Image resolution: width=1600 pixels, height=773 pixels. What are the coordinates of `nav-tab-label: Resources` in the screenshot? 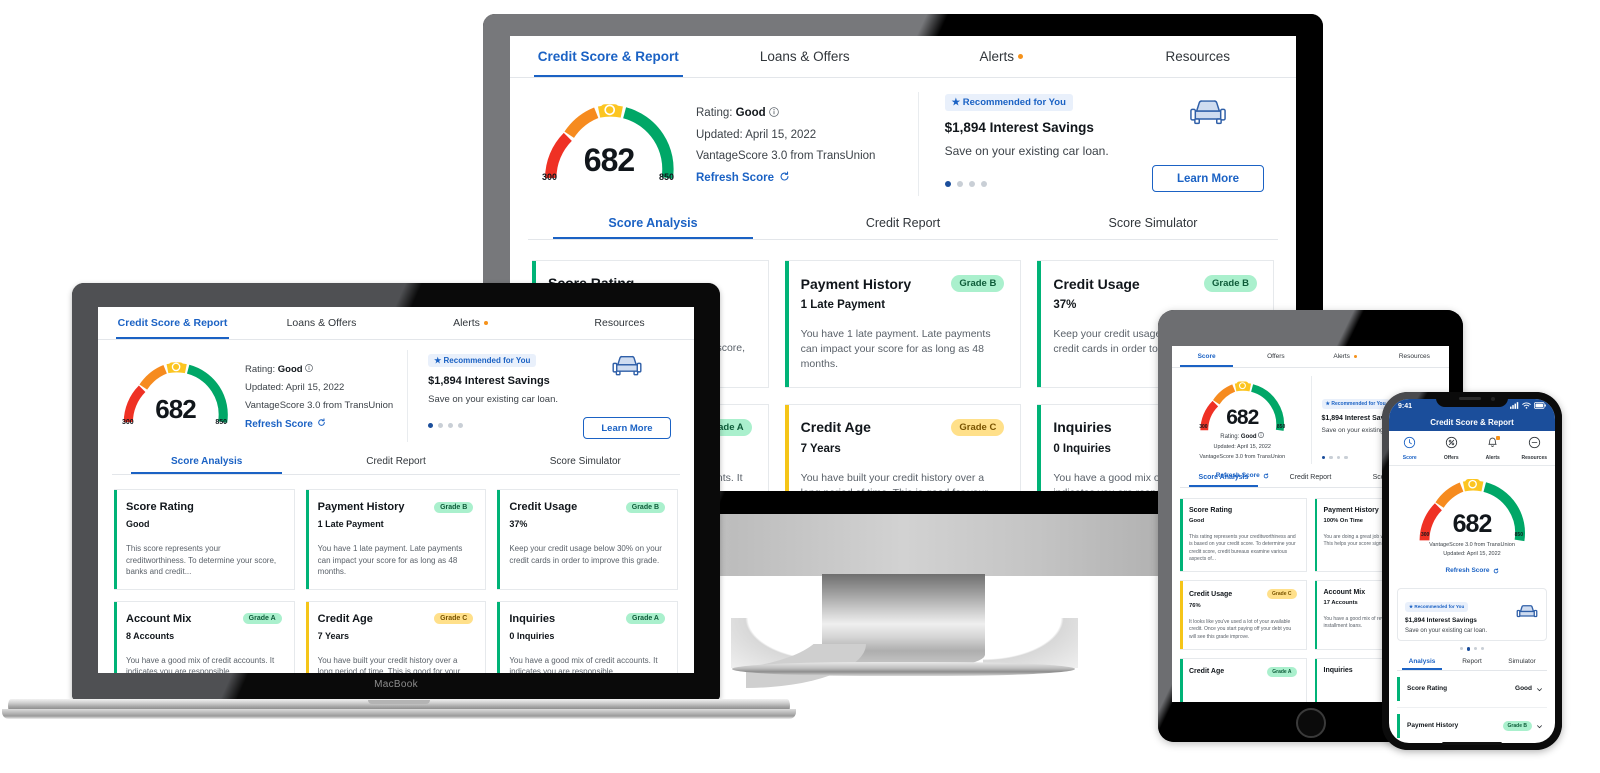 It's located at (1198, 56).